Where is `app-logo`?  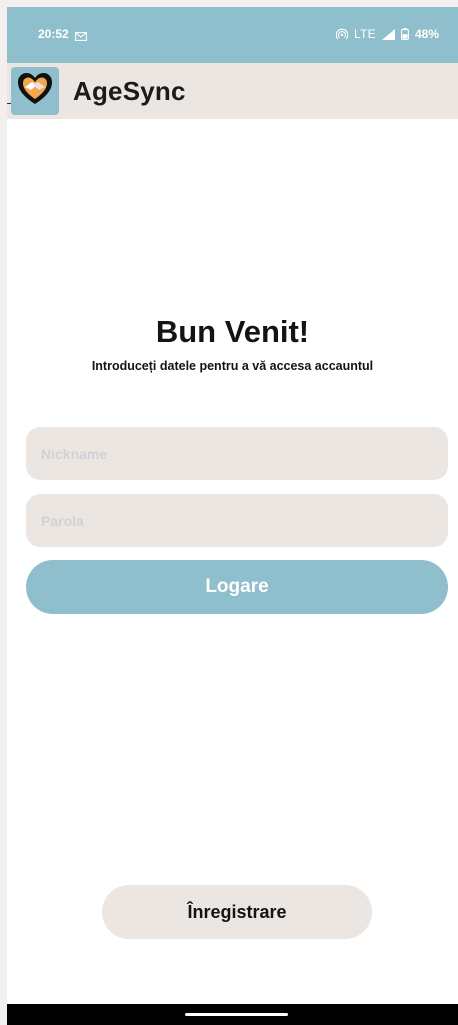
app-logo is located at coordinates (35, 91).